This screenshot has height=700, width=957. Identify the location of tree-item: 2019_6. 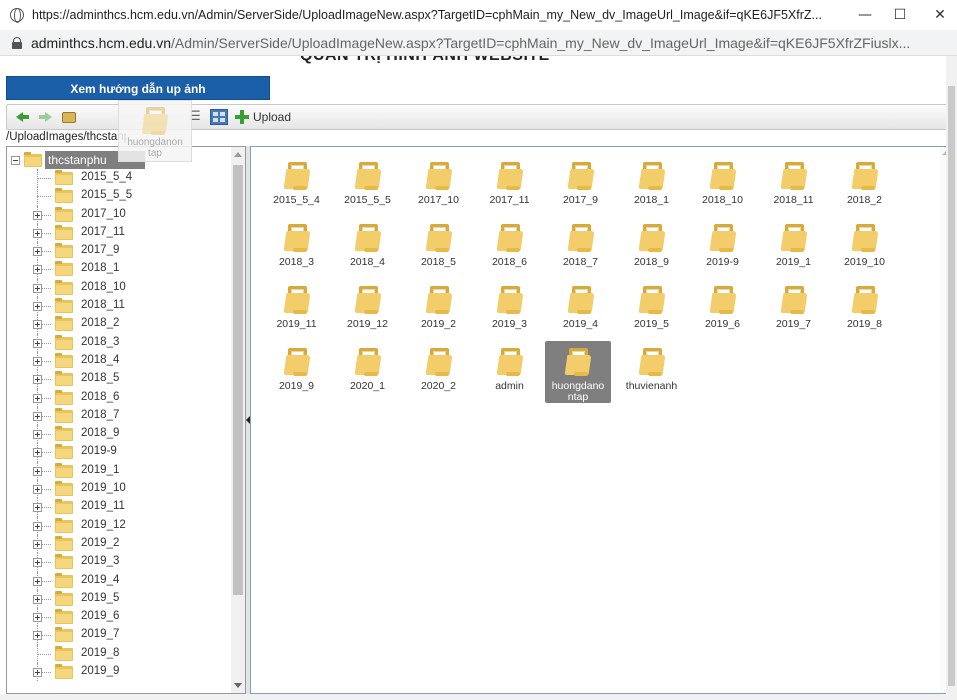
(117, 617).